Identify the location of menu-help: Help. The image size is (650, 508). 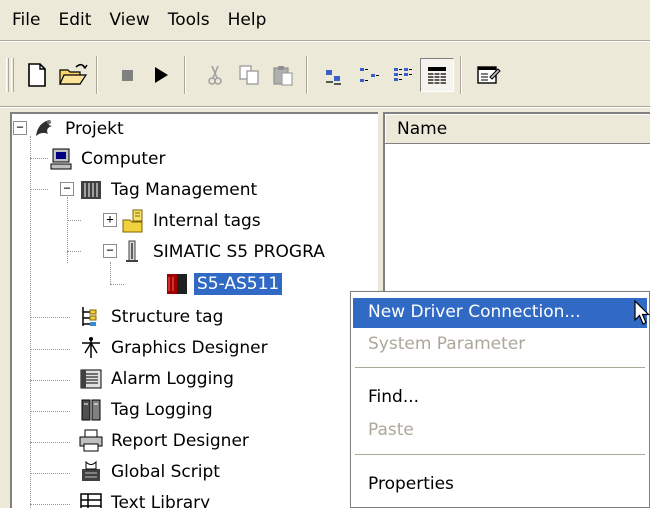
(248, 20).